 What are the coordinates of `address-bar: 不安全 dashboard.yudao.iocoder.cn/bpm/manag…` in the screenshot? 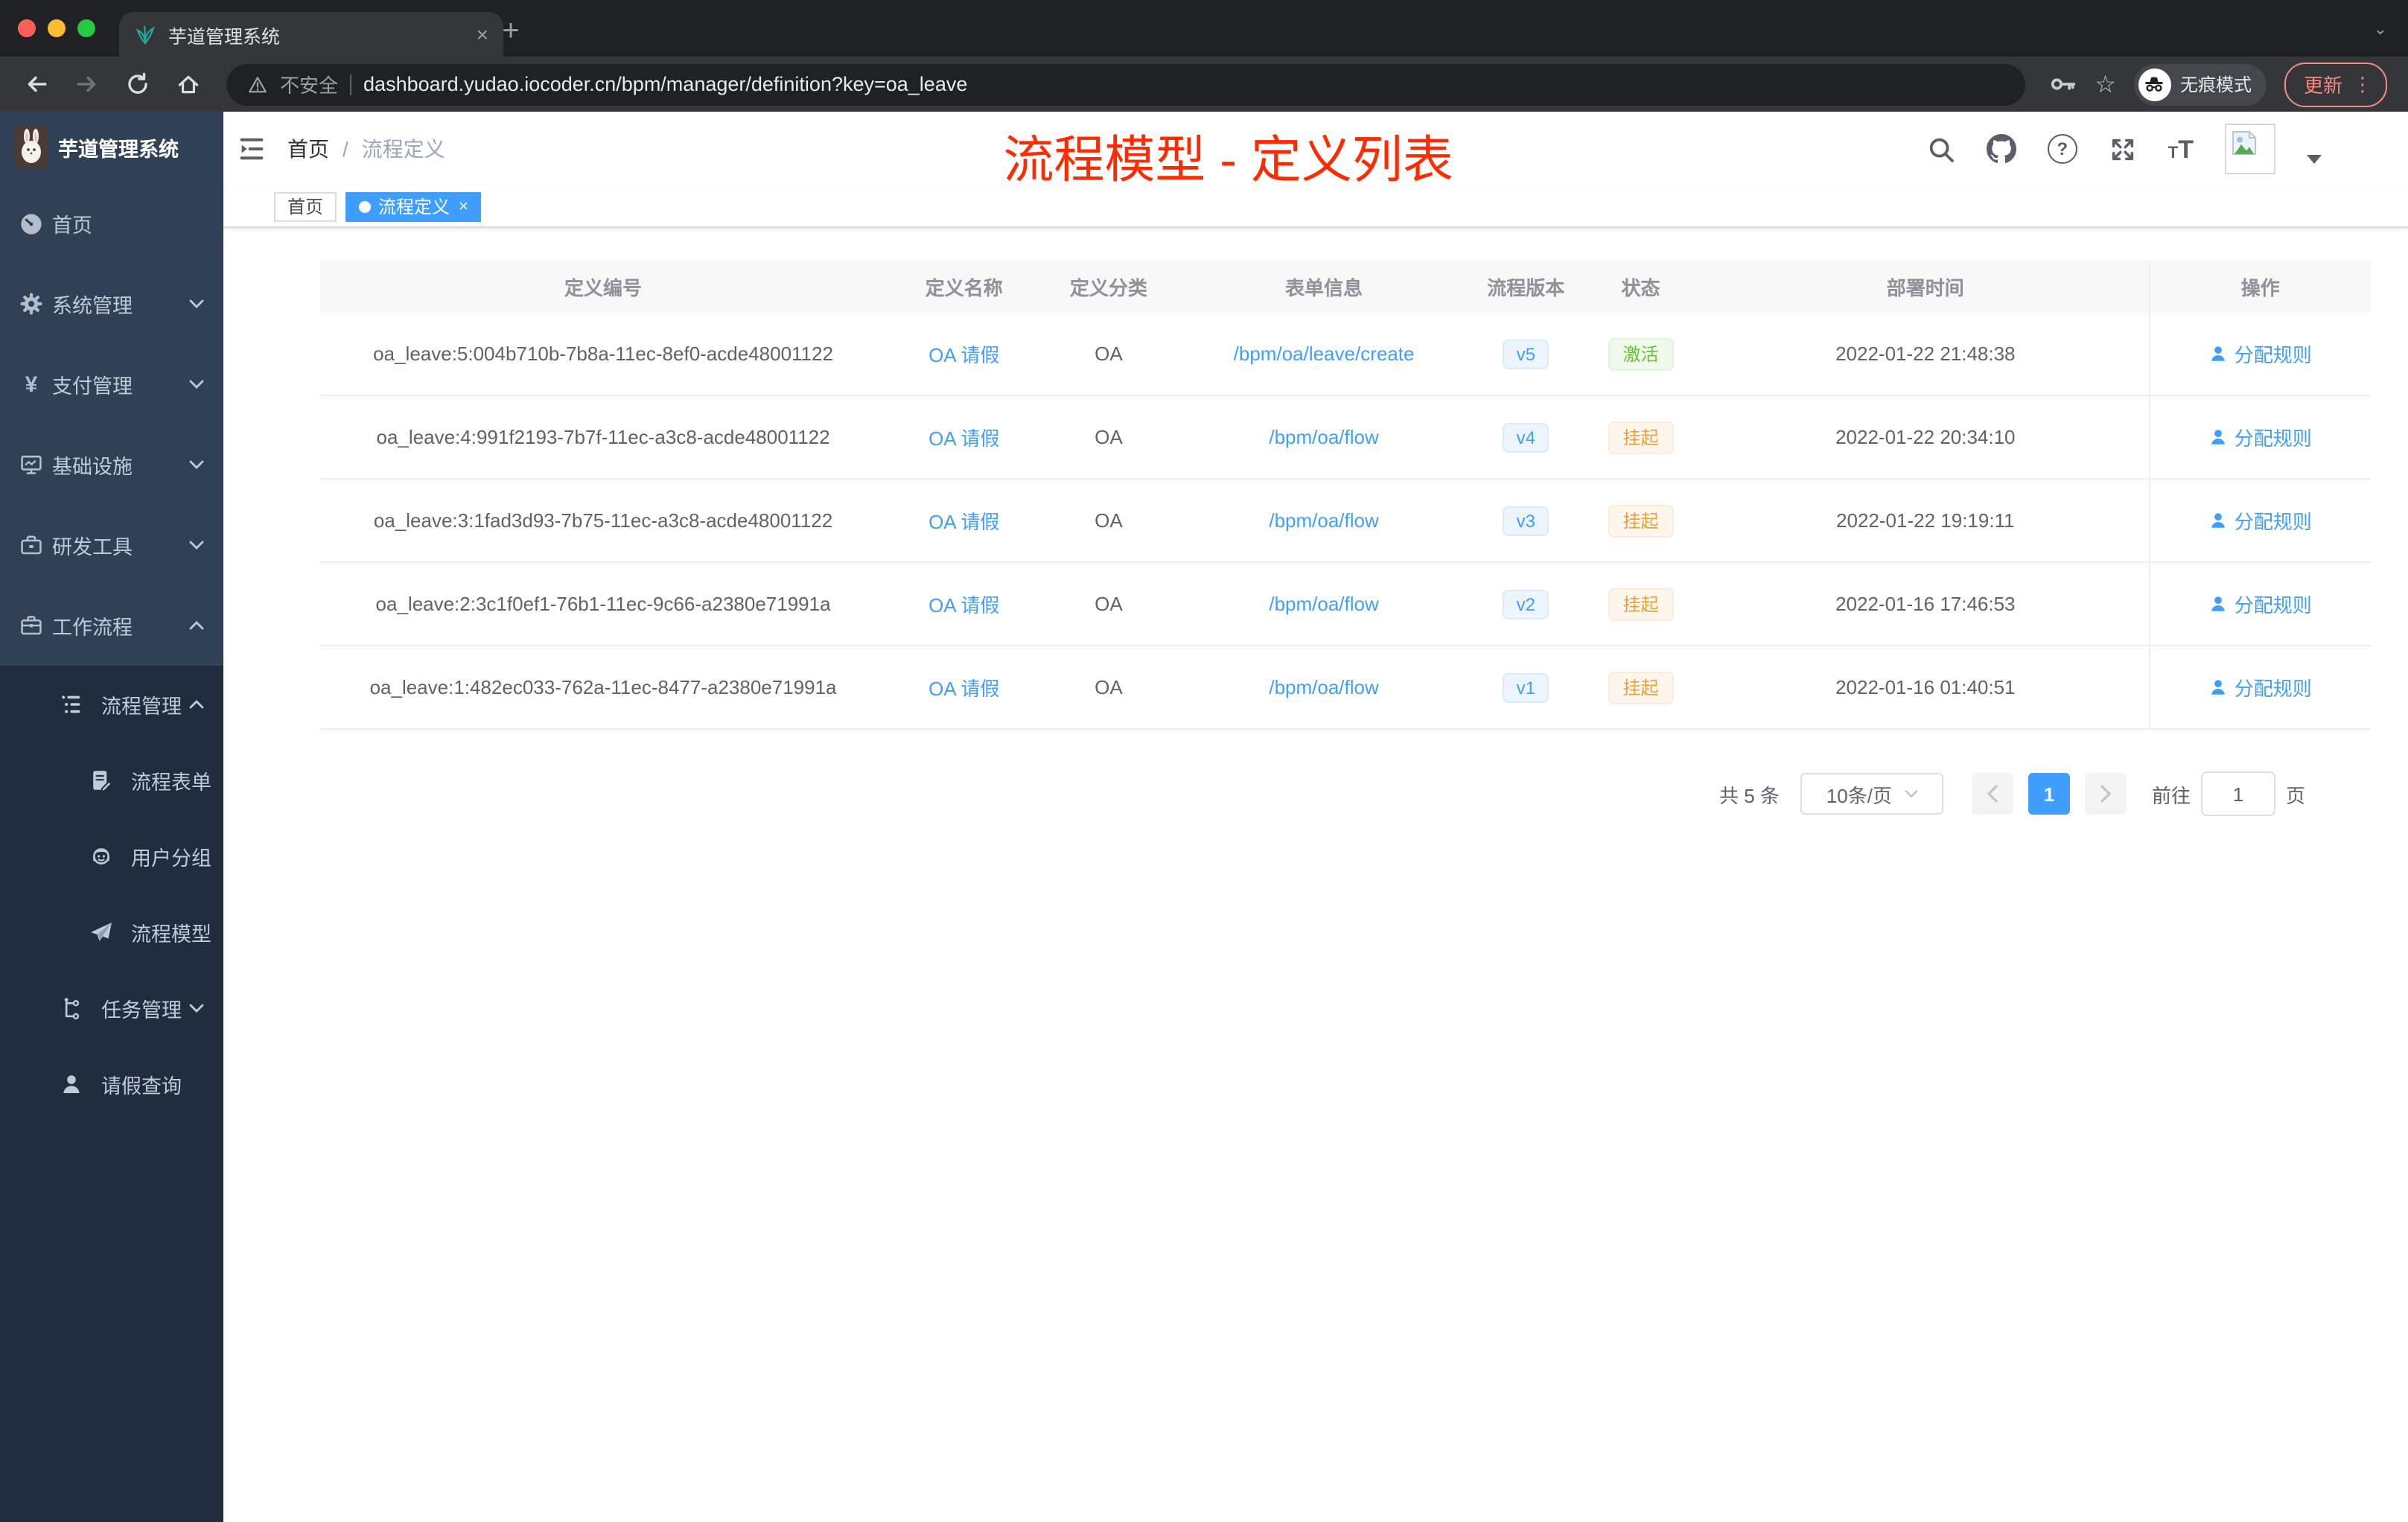 It's located at (1125, 84).